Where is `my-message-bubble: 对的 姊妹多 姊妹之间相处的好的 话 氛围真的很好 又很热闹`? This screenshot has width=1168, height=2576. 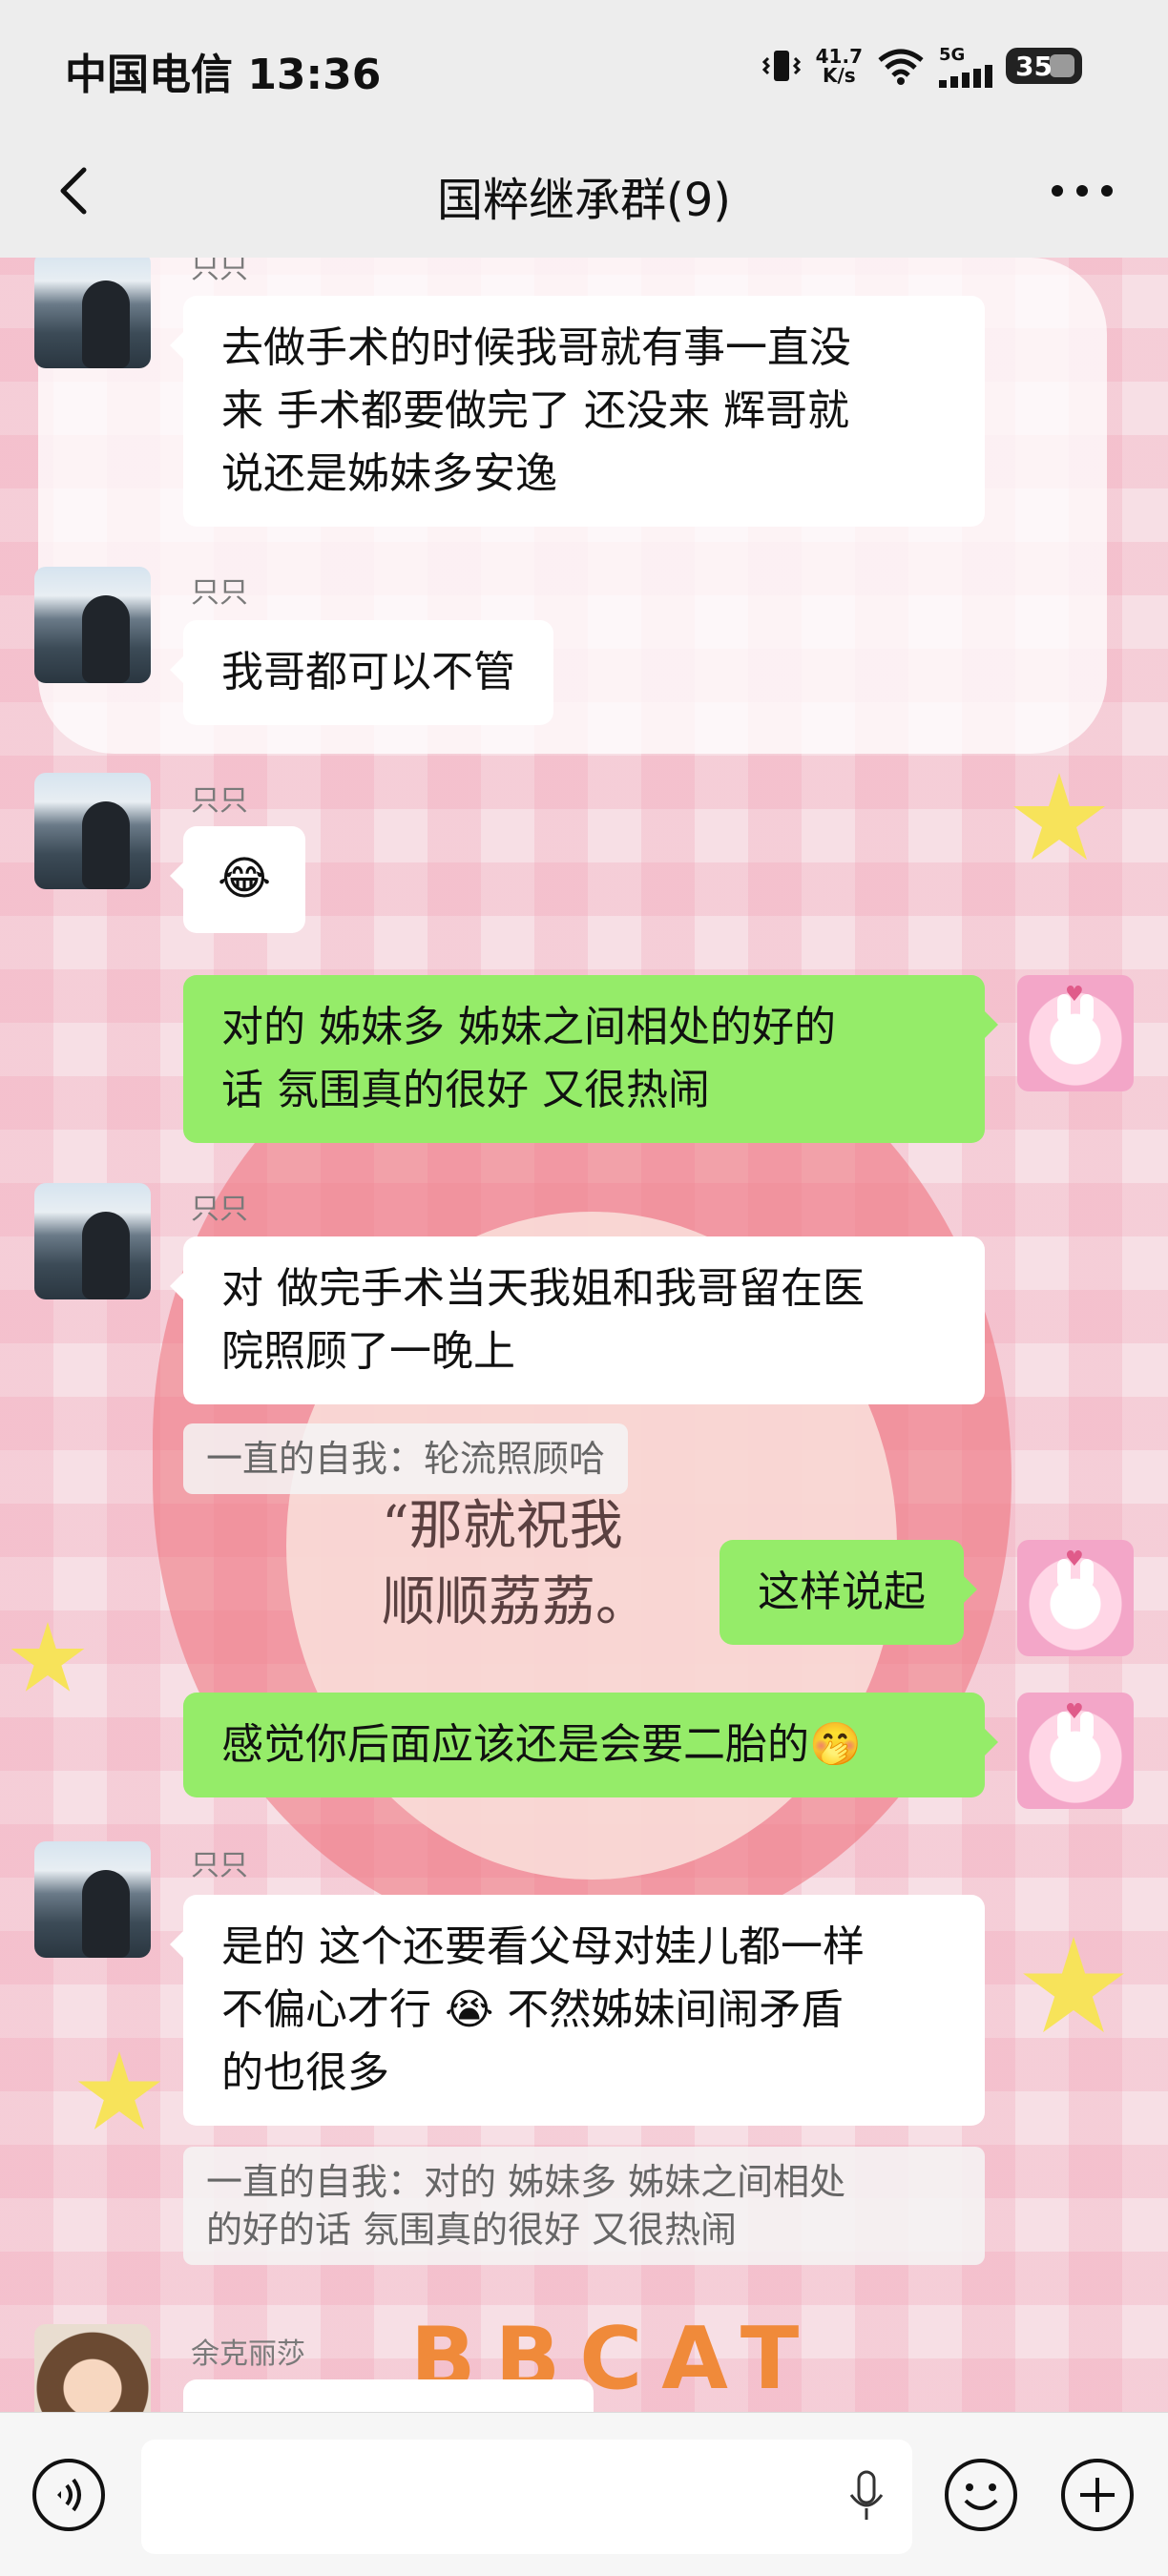
my-message-bubble: 对的 姊妹多 姊妹之间相处的好的 话 氛围真的很好 又很热闹 is located at coordinates (590, 1059).